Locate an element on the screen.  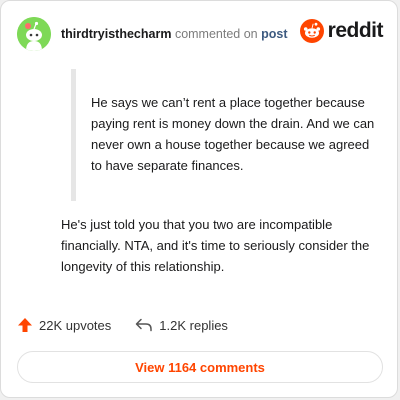
comment-header: thirdtryisthecharm commented on post is located at coordinates (174, 34).